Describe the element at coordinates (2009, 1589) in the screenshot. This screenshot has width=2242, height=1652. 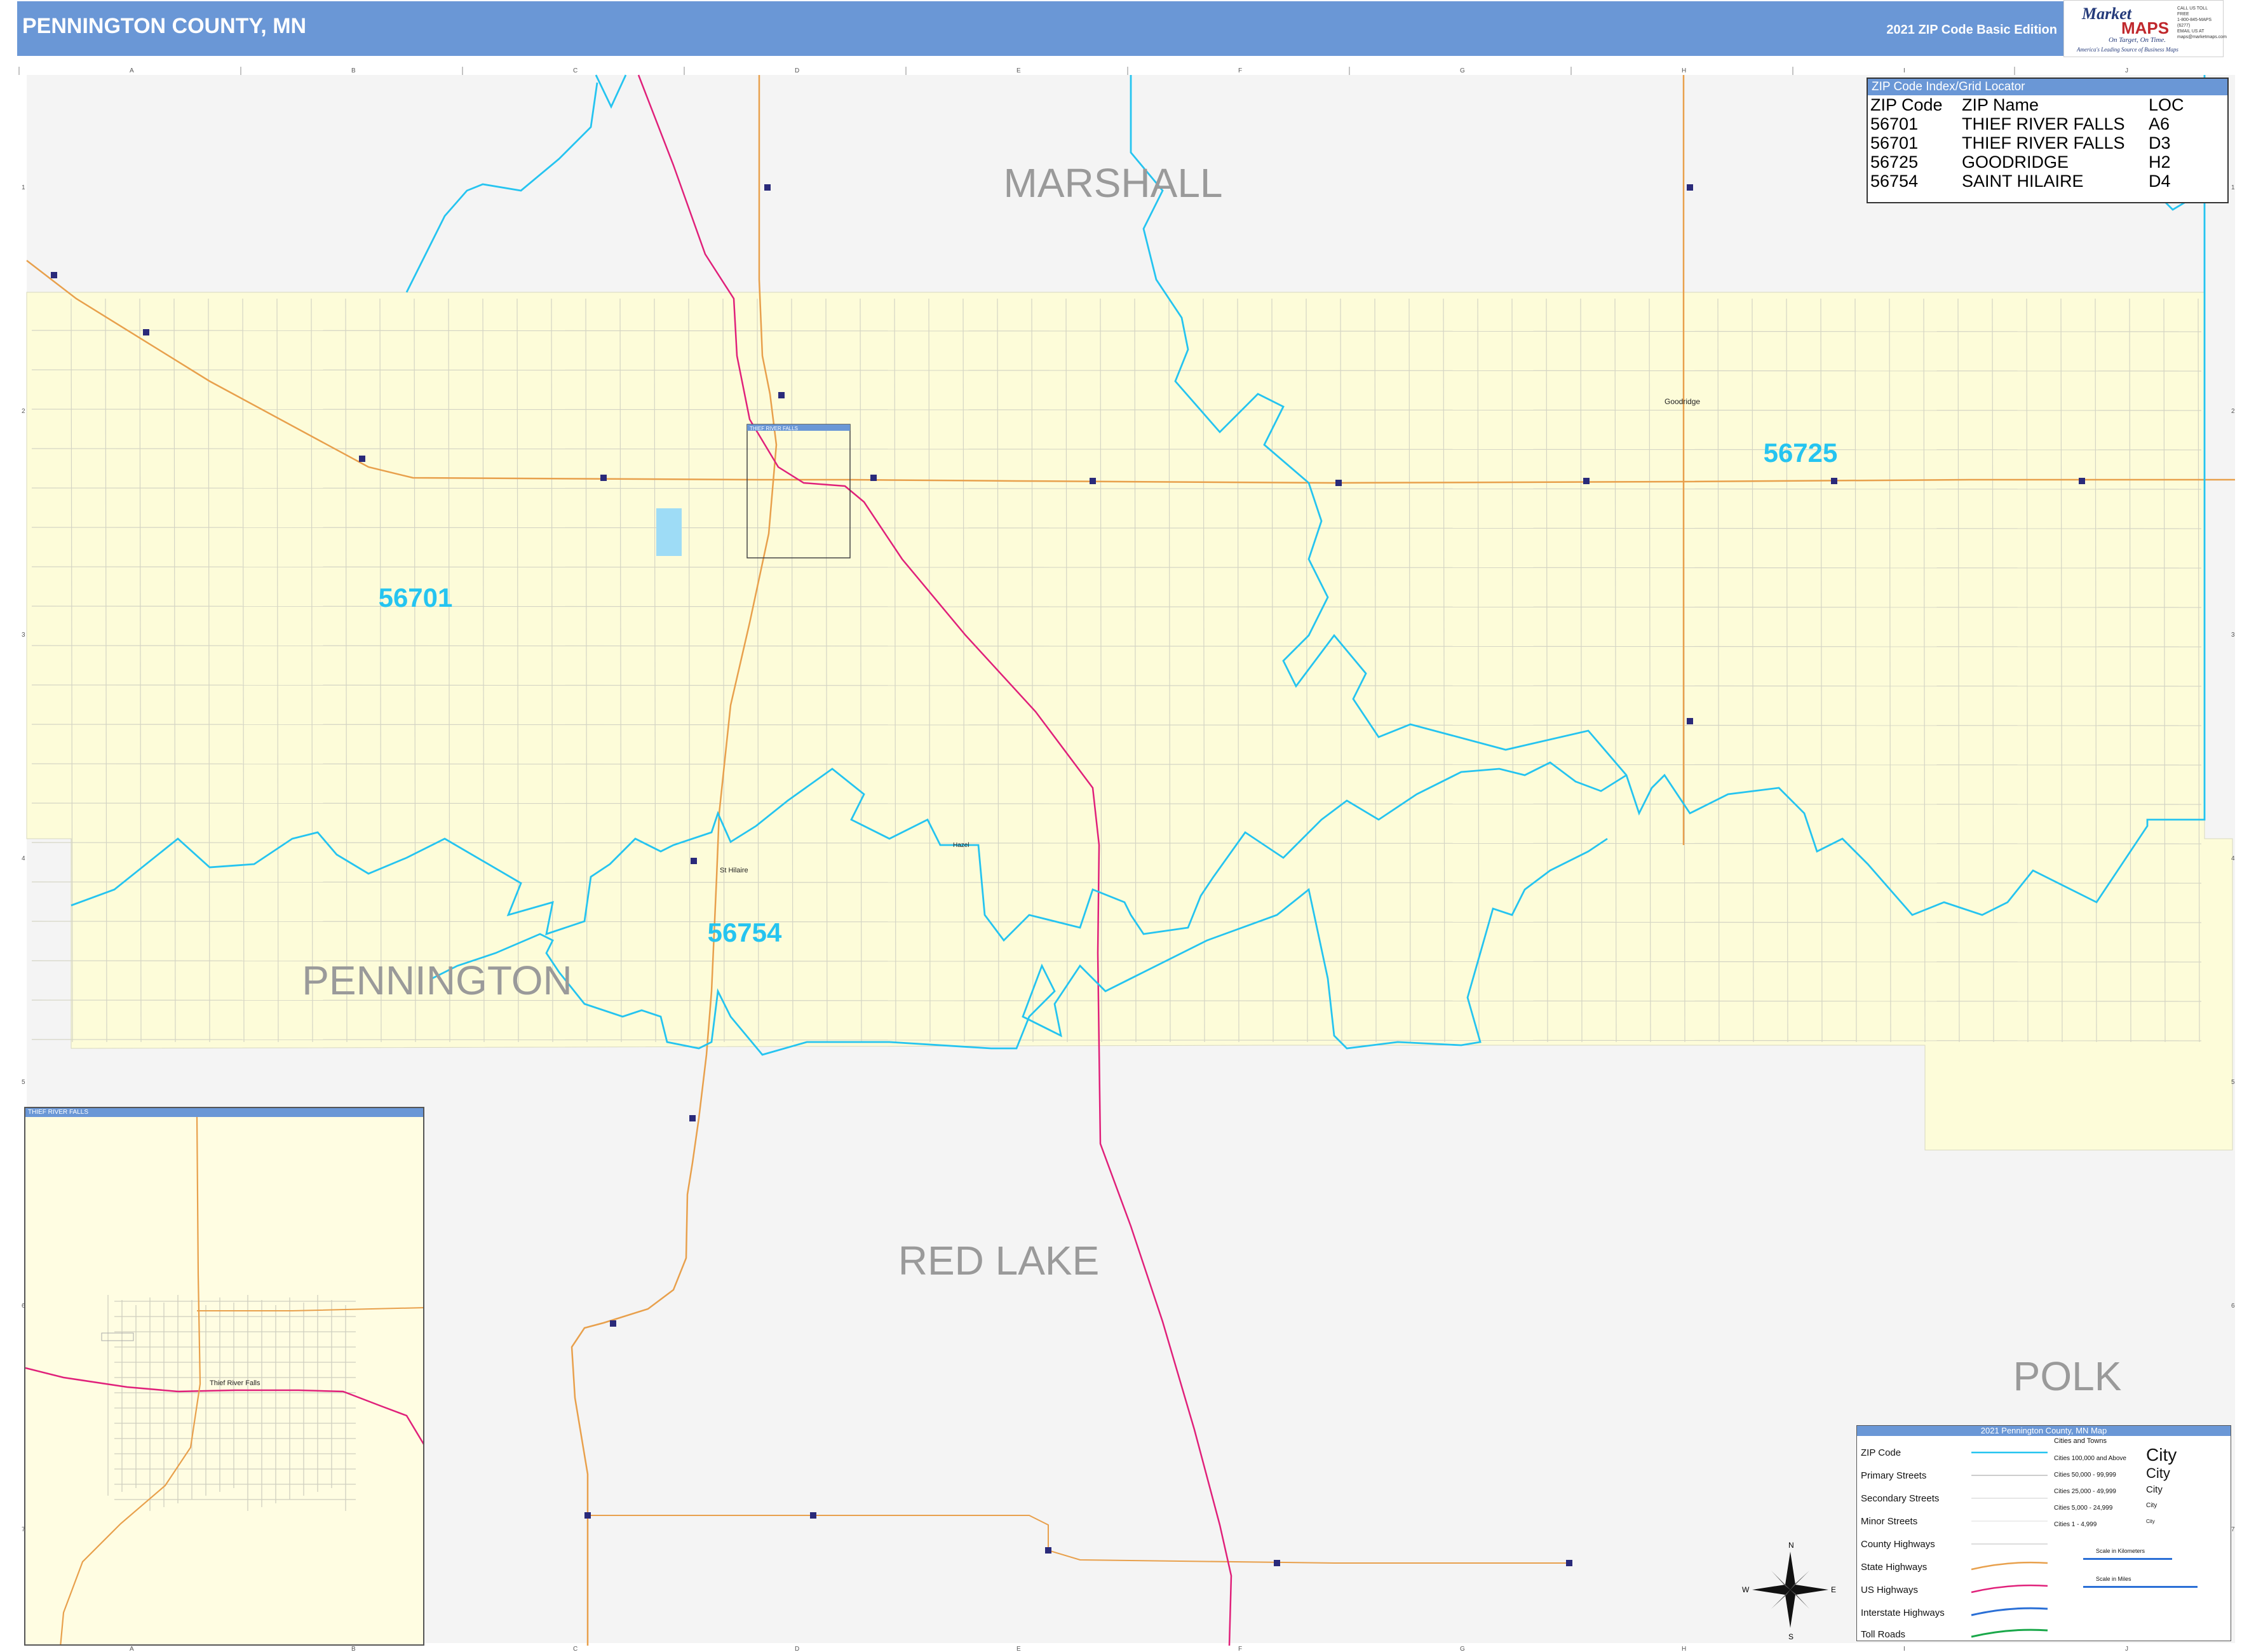
I see `swatch-us-hwy` at that location.